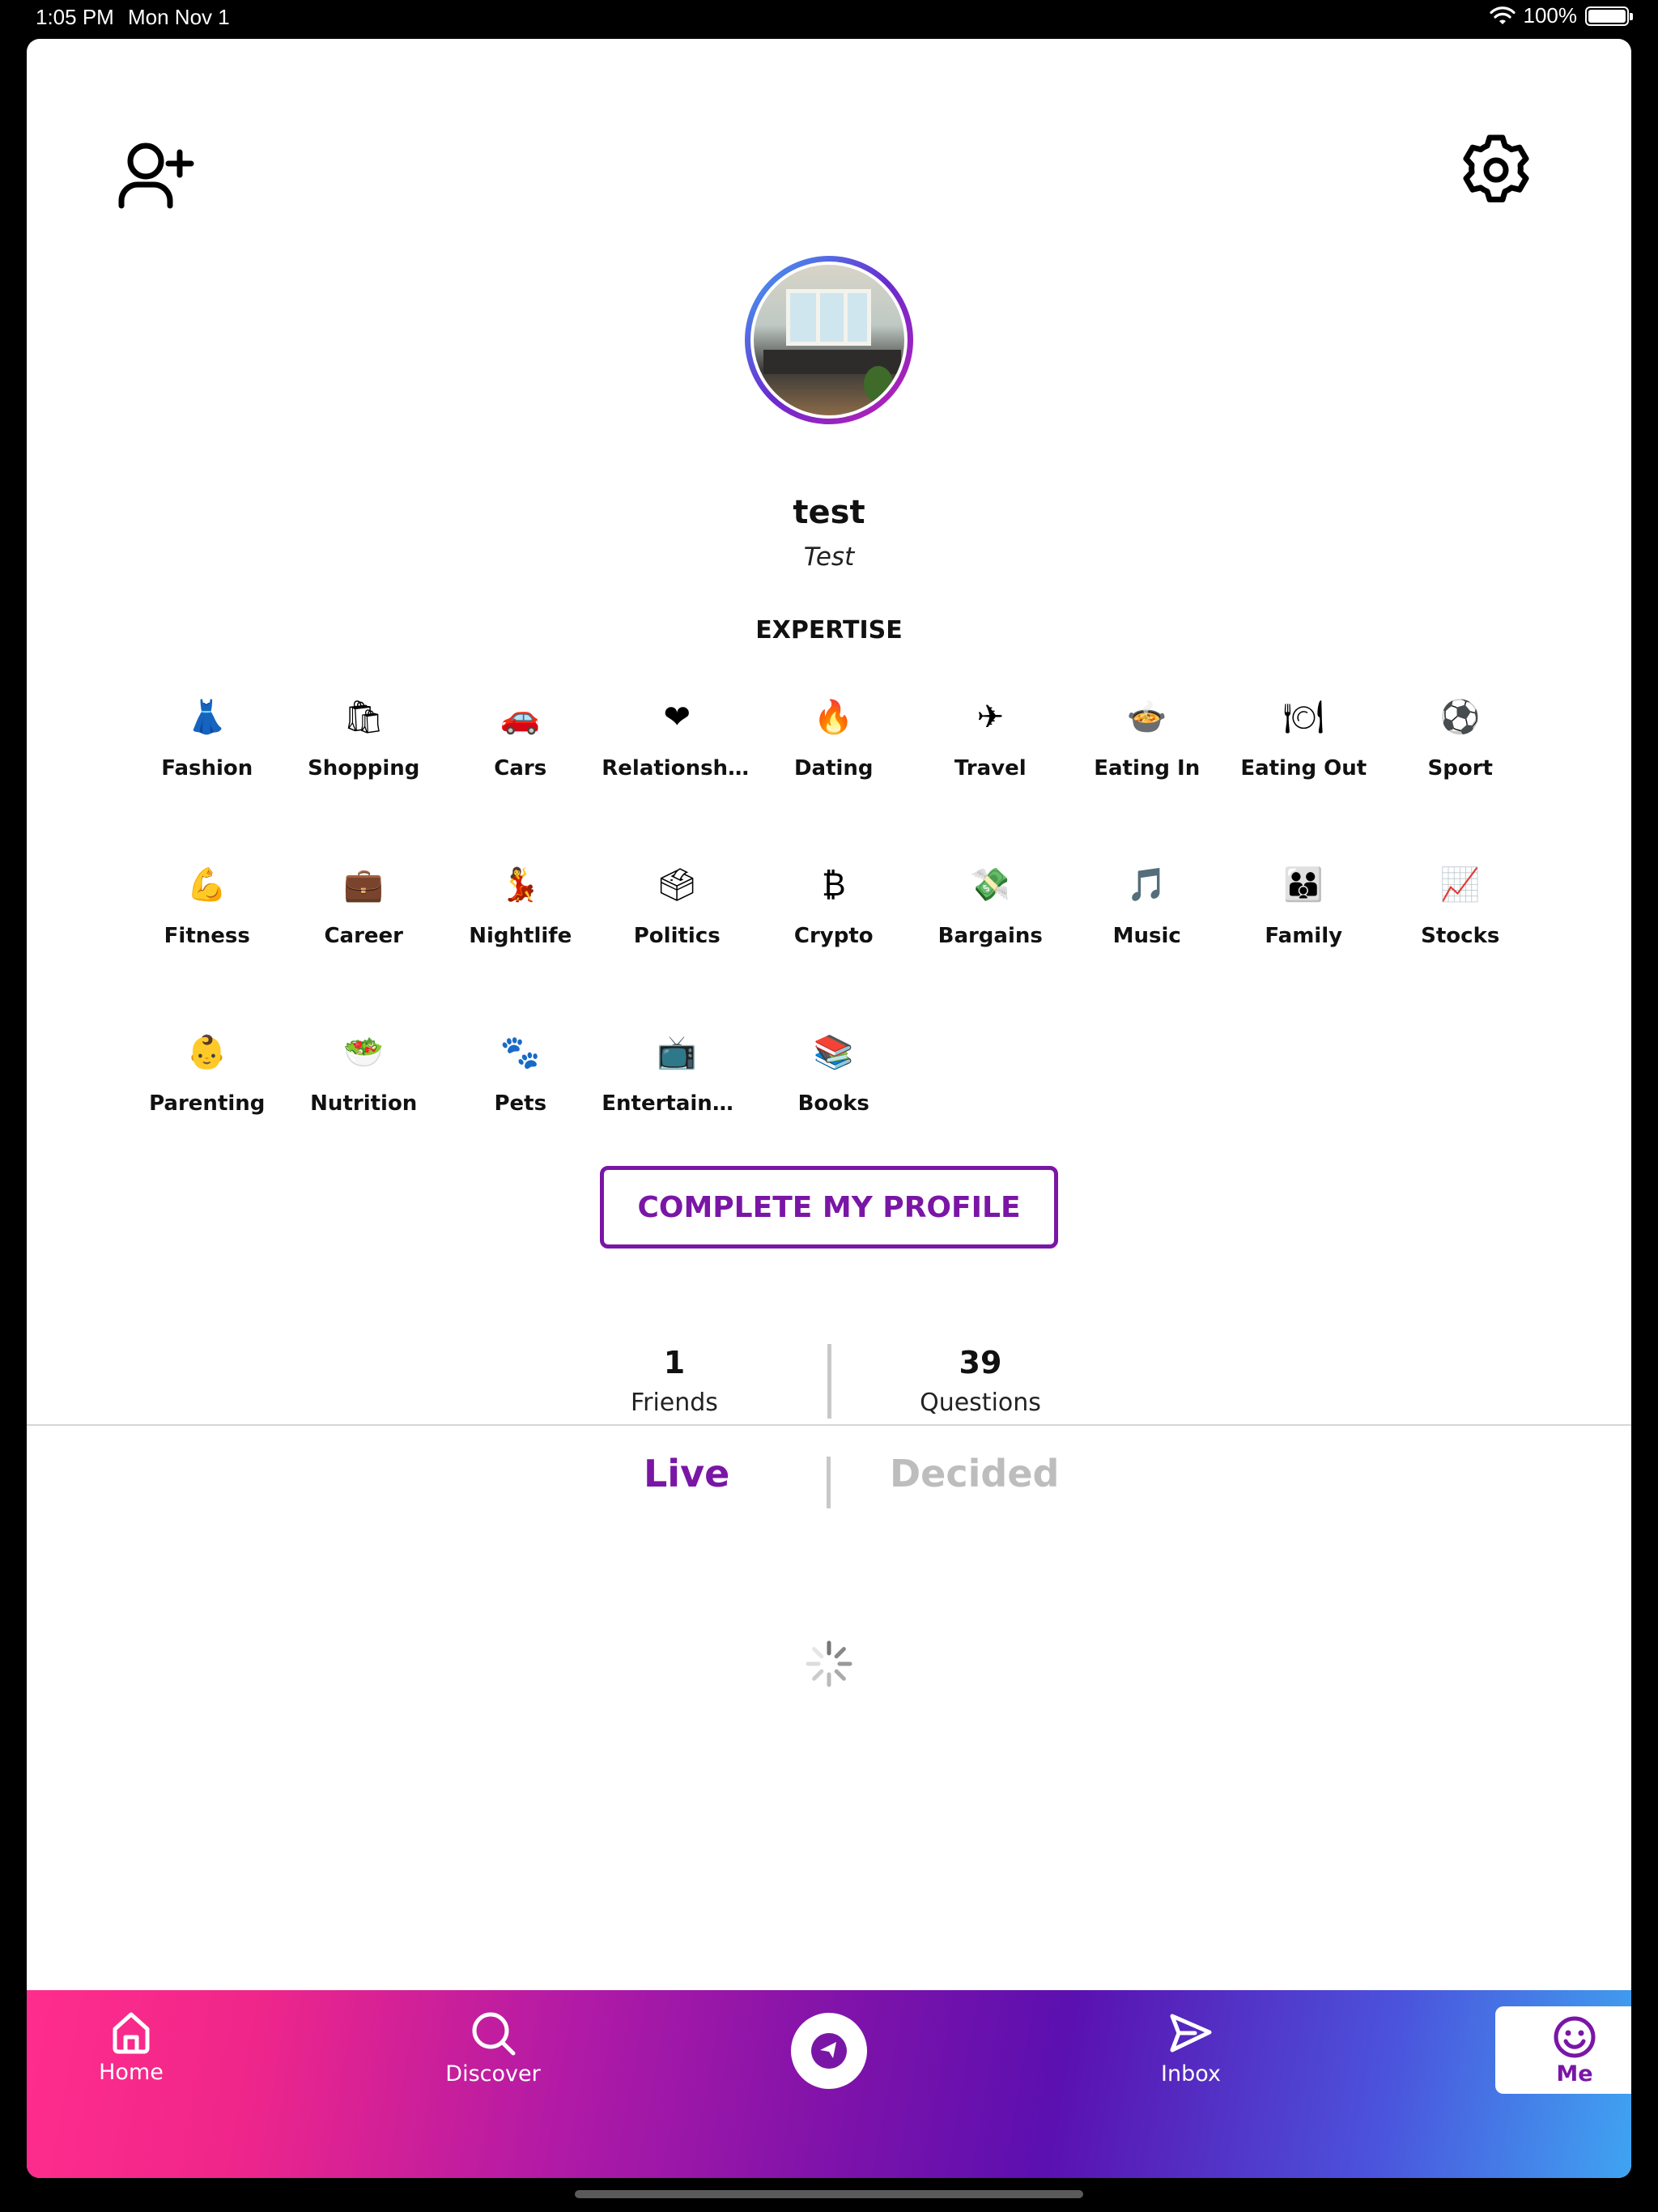 Image resolution: width=1658 pixels, height=2212 pixels. What do you see at coordinates (207, 936) in the screenshot?
I see `expertise-label: Fitness` at bounding box center [207, 936].